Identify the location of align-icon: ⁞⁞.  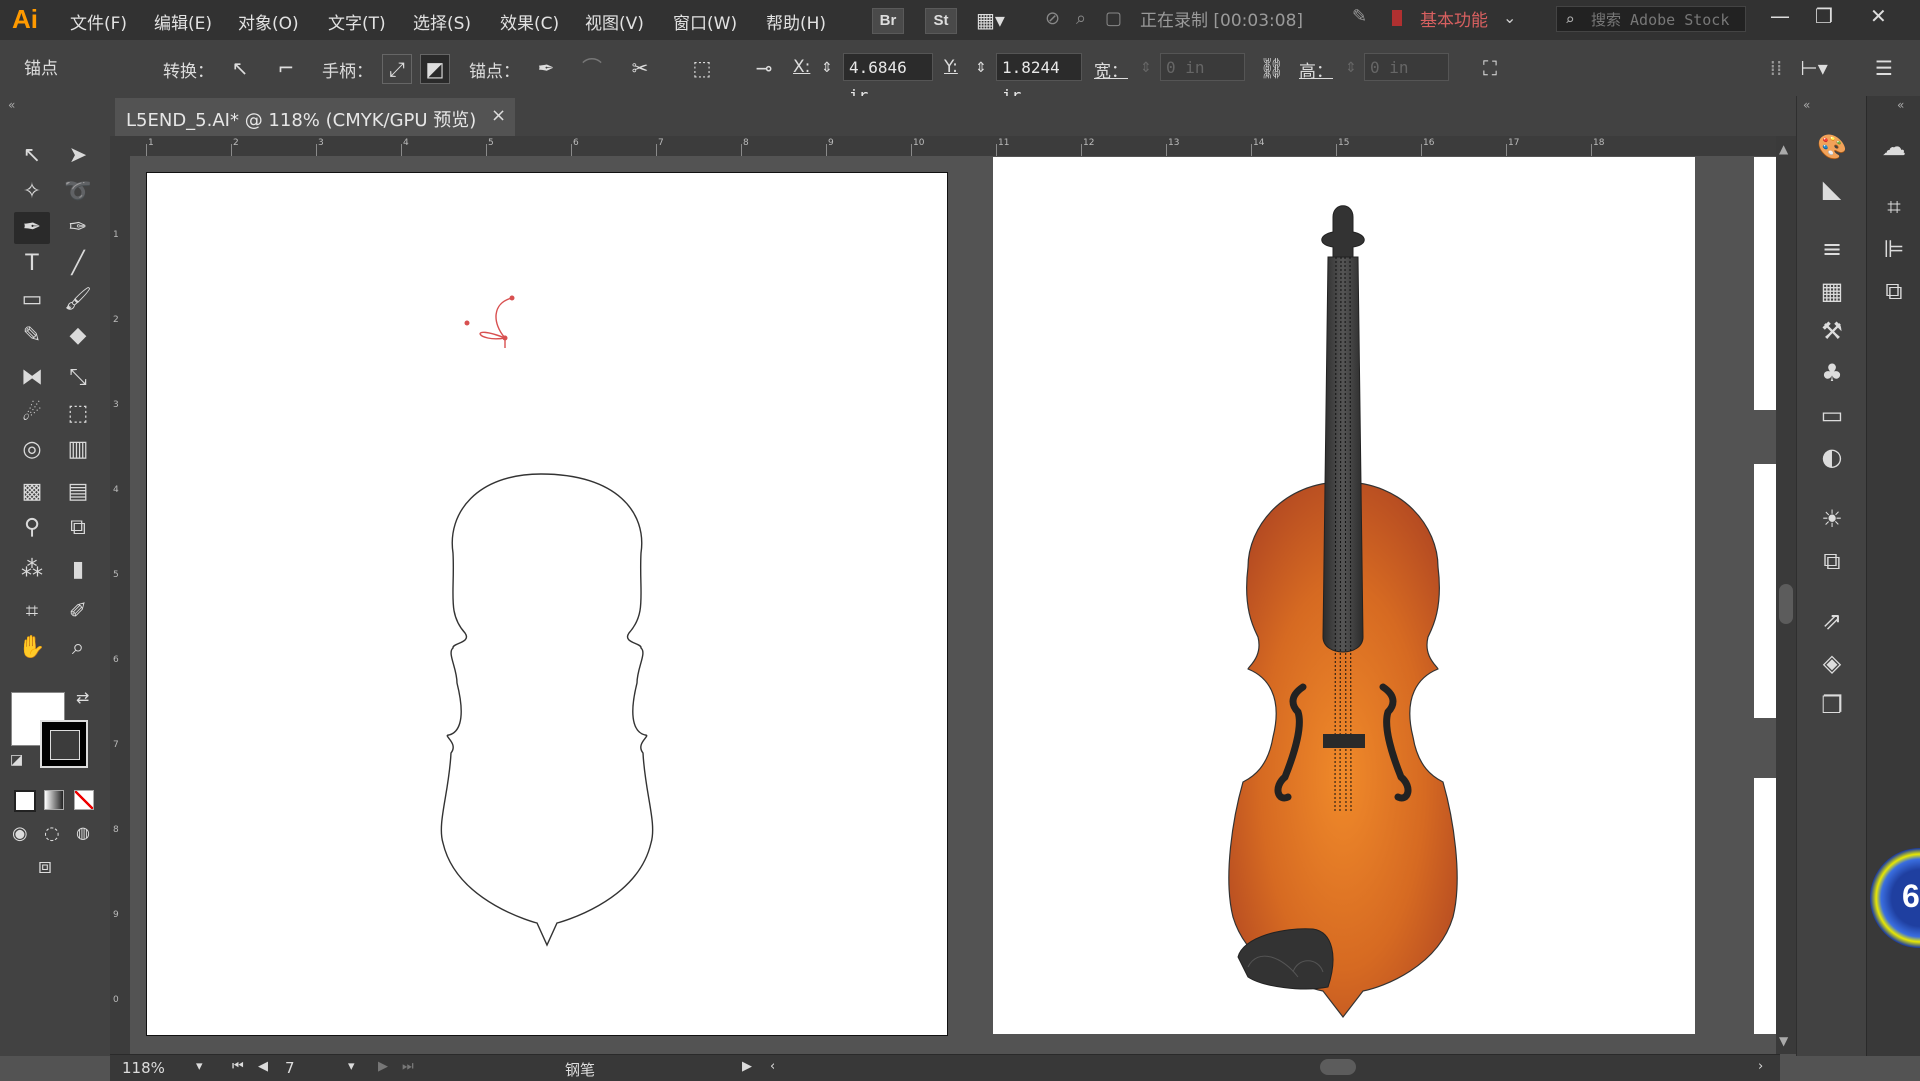
(1776, 68).